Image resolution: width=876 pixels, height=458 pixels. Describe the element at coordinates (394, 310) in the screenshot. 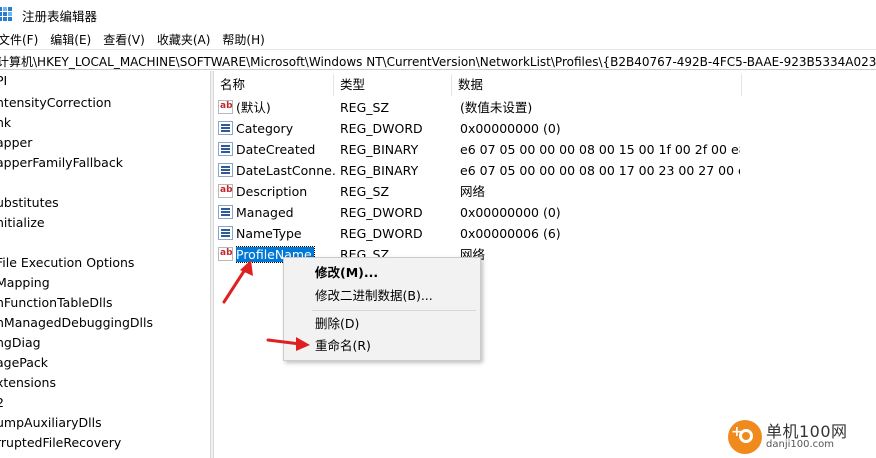

I see `ctx-separator` at that location.